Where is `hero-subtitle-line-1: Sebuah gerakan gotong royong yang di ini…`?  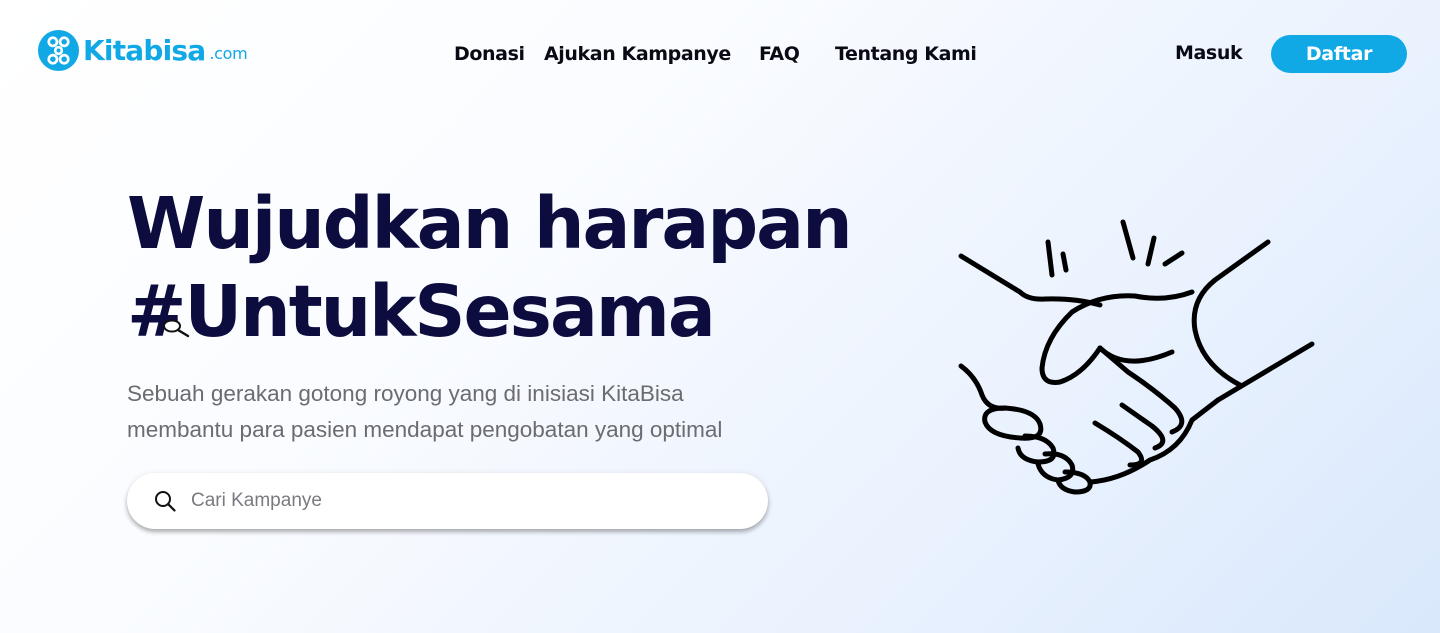 hero-subtitle-line-1: Sebuah gerakan gotong royong yang di ini… is located at coordinates (405, 393).